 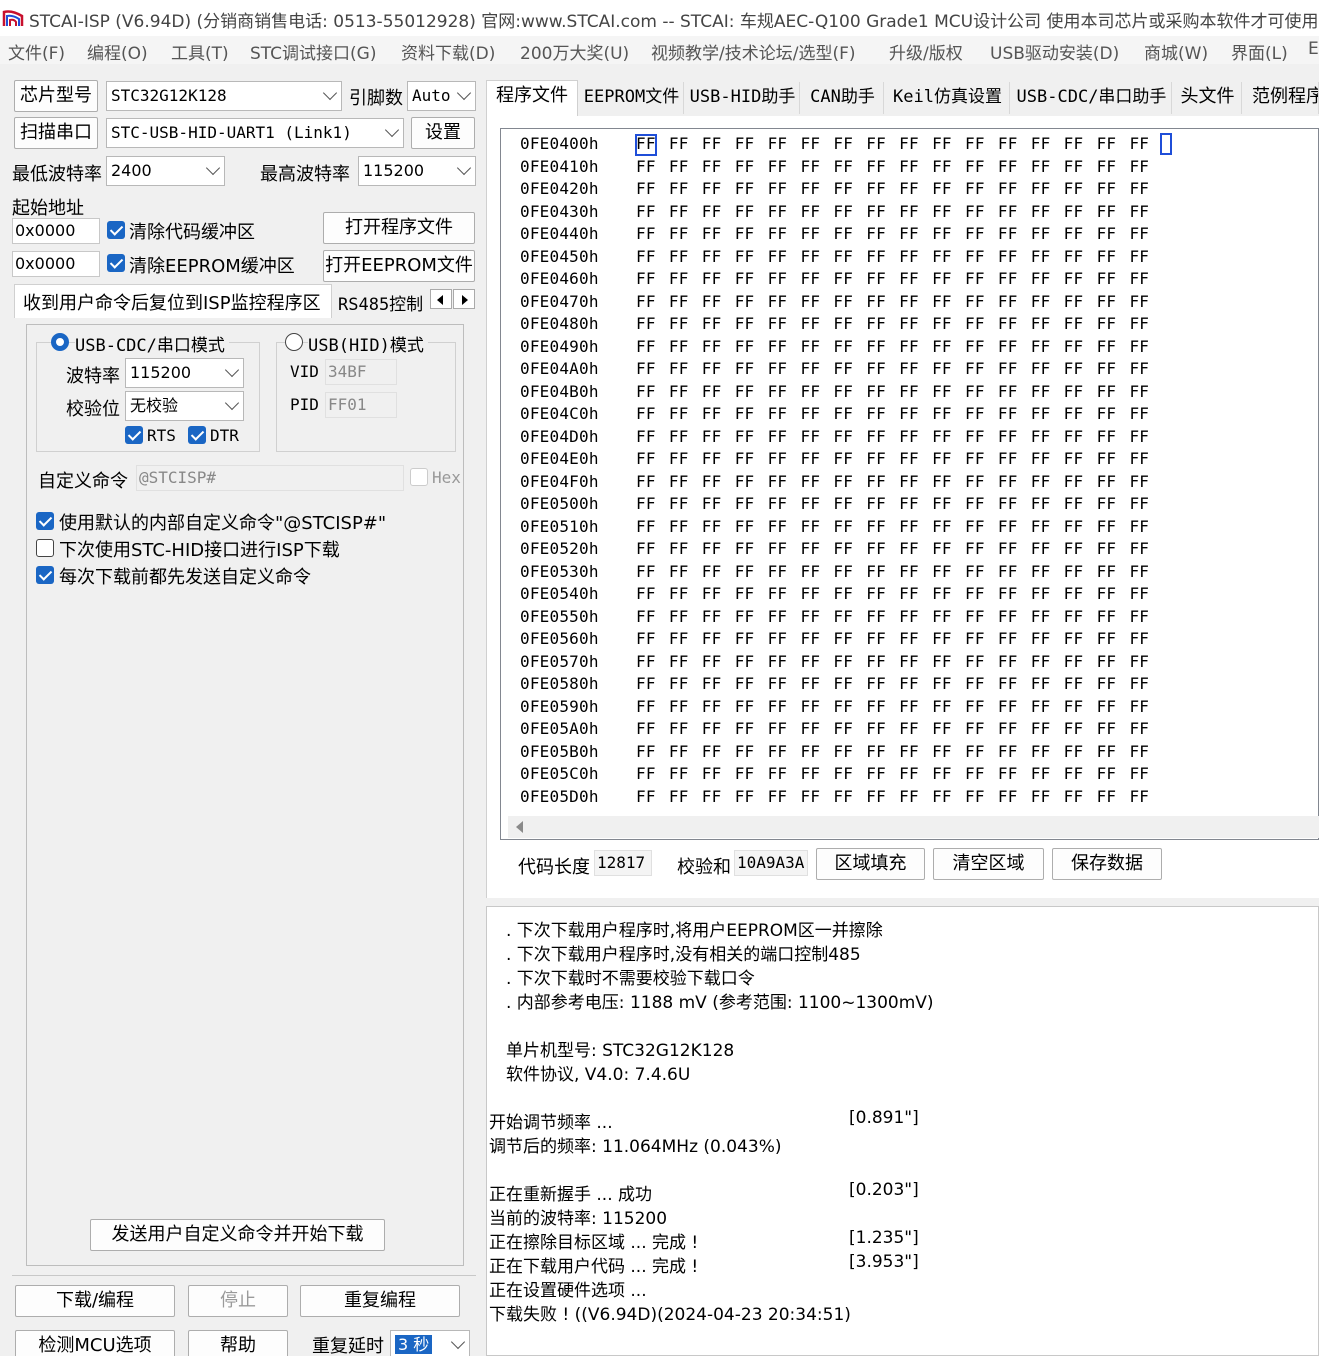 What do you see at coordinates (559, 526) in the screenshot?
I see `hex-row-address: 0FE0510h` at bounding box center [559, 526].